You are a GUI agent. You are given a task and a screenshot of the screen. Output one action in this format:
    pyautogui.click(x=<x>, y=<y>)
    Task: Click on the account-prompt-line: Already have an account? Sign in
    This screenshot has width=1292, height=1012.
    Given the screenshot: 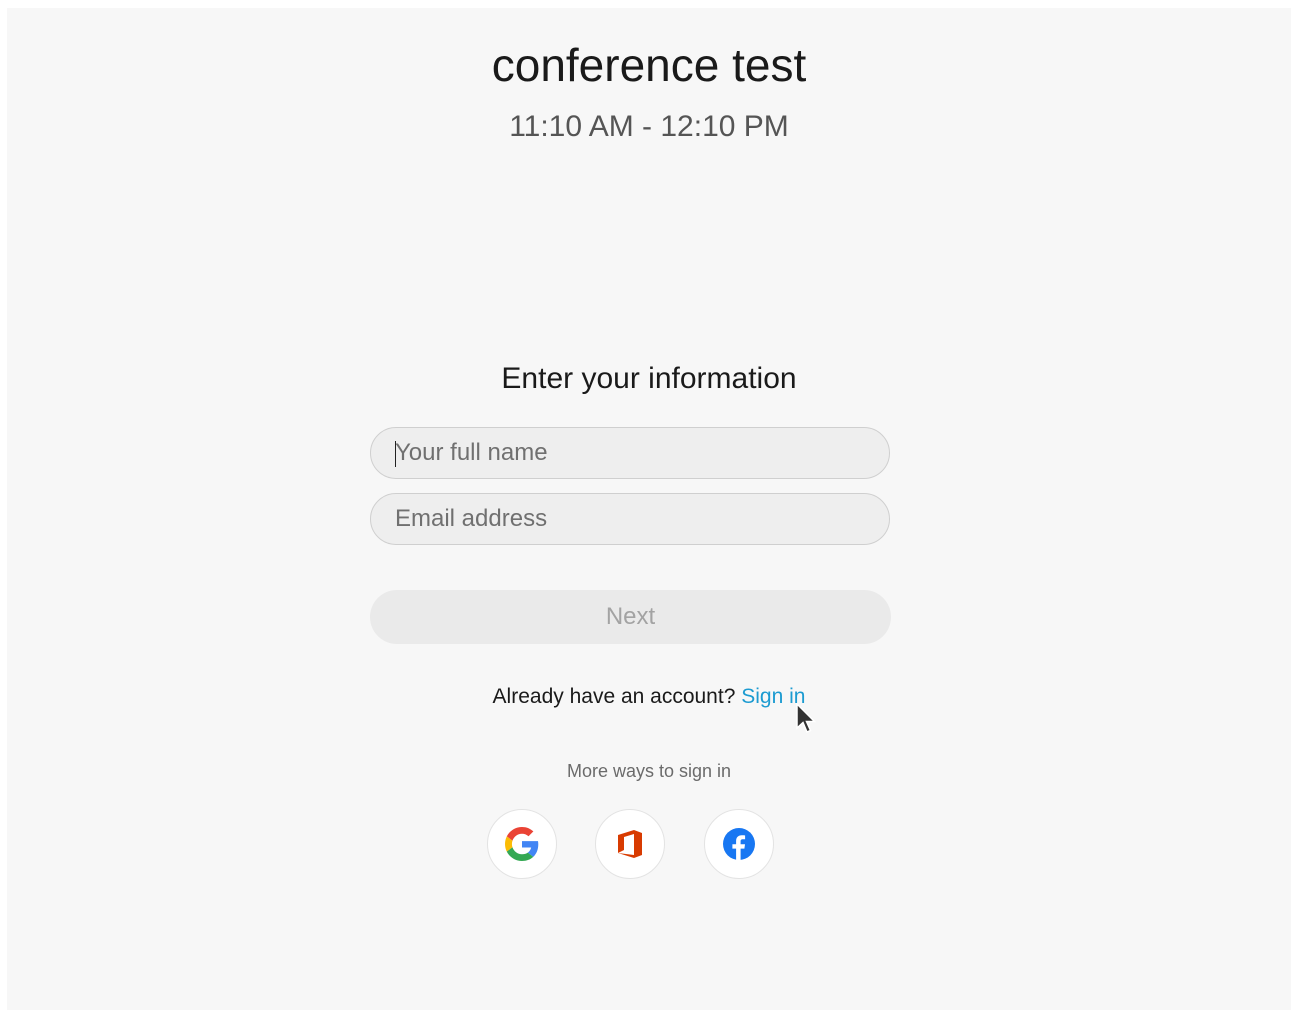 What is the action you would take?
    pyautogui.click(x=649, y=697)
    